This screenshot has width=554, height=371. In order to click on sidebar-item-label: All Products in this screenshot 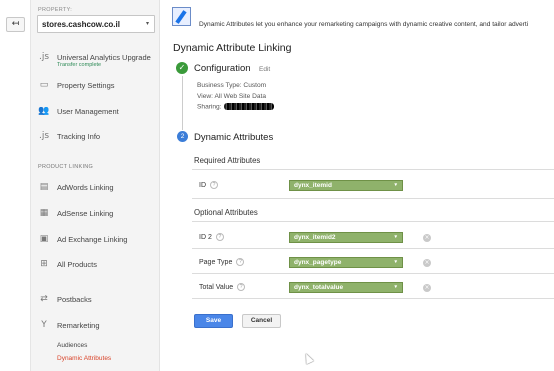, I will do `click(77, 264)`.